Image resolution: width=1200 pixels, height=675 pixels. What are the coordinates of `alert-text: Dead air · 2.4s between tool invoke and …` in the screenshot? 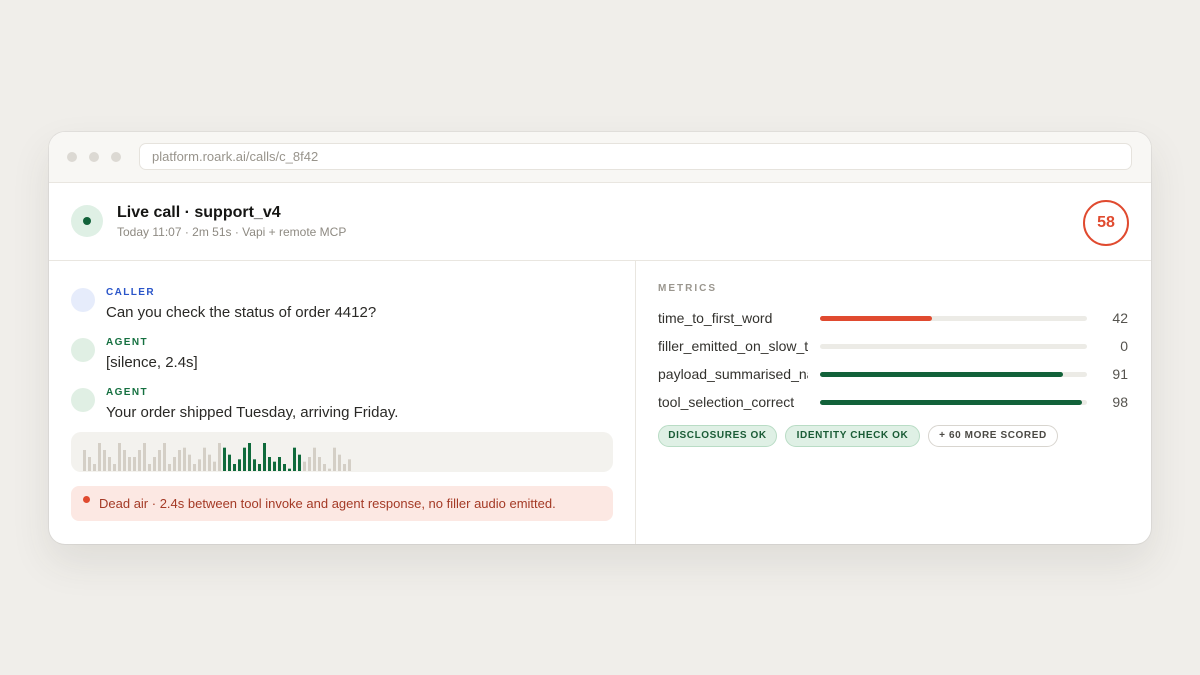 It's located at (327, 503).